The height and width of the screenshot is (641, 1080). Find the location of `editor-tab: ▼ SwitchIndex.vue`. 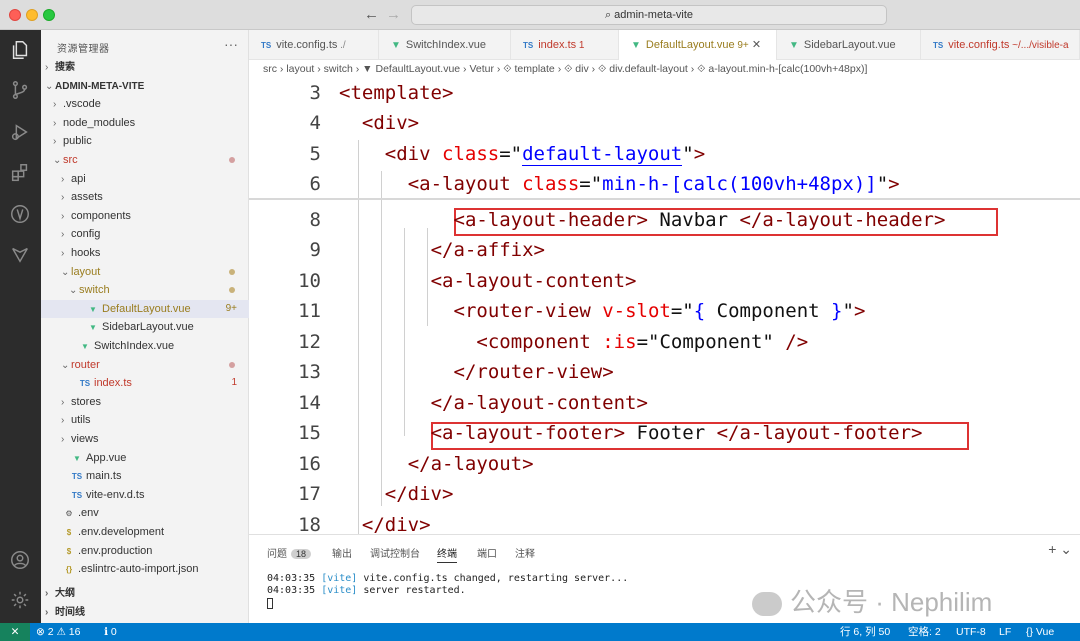

editor-tab: ▼ SwitchIndex.vue is located at coordinates (445, 45).